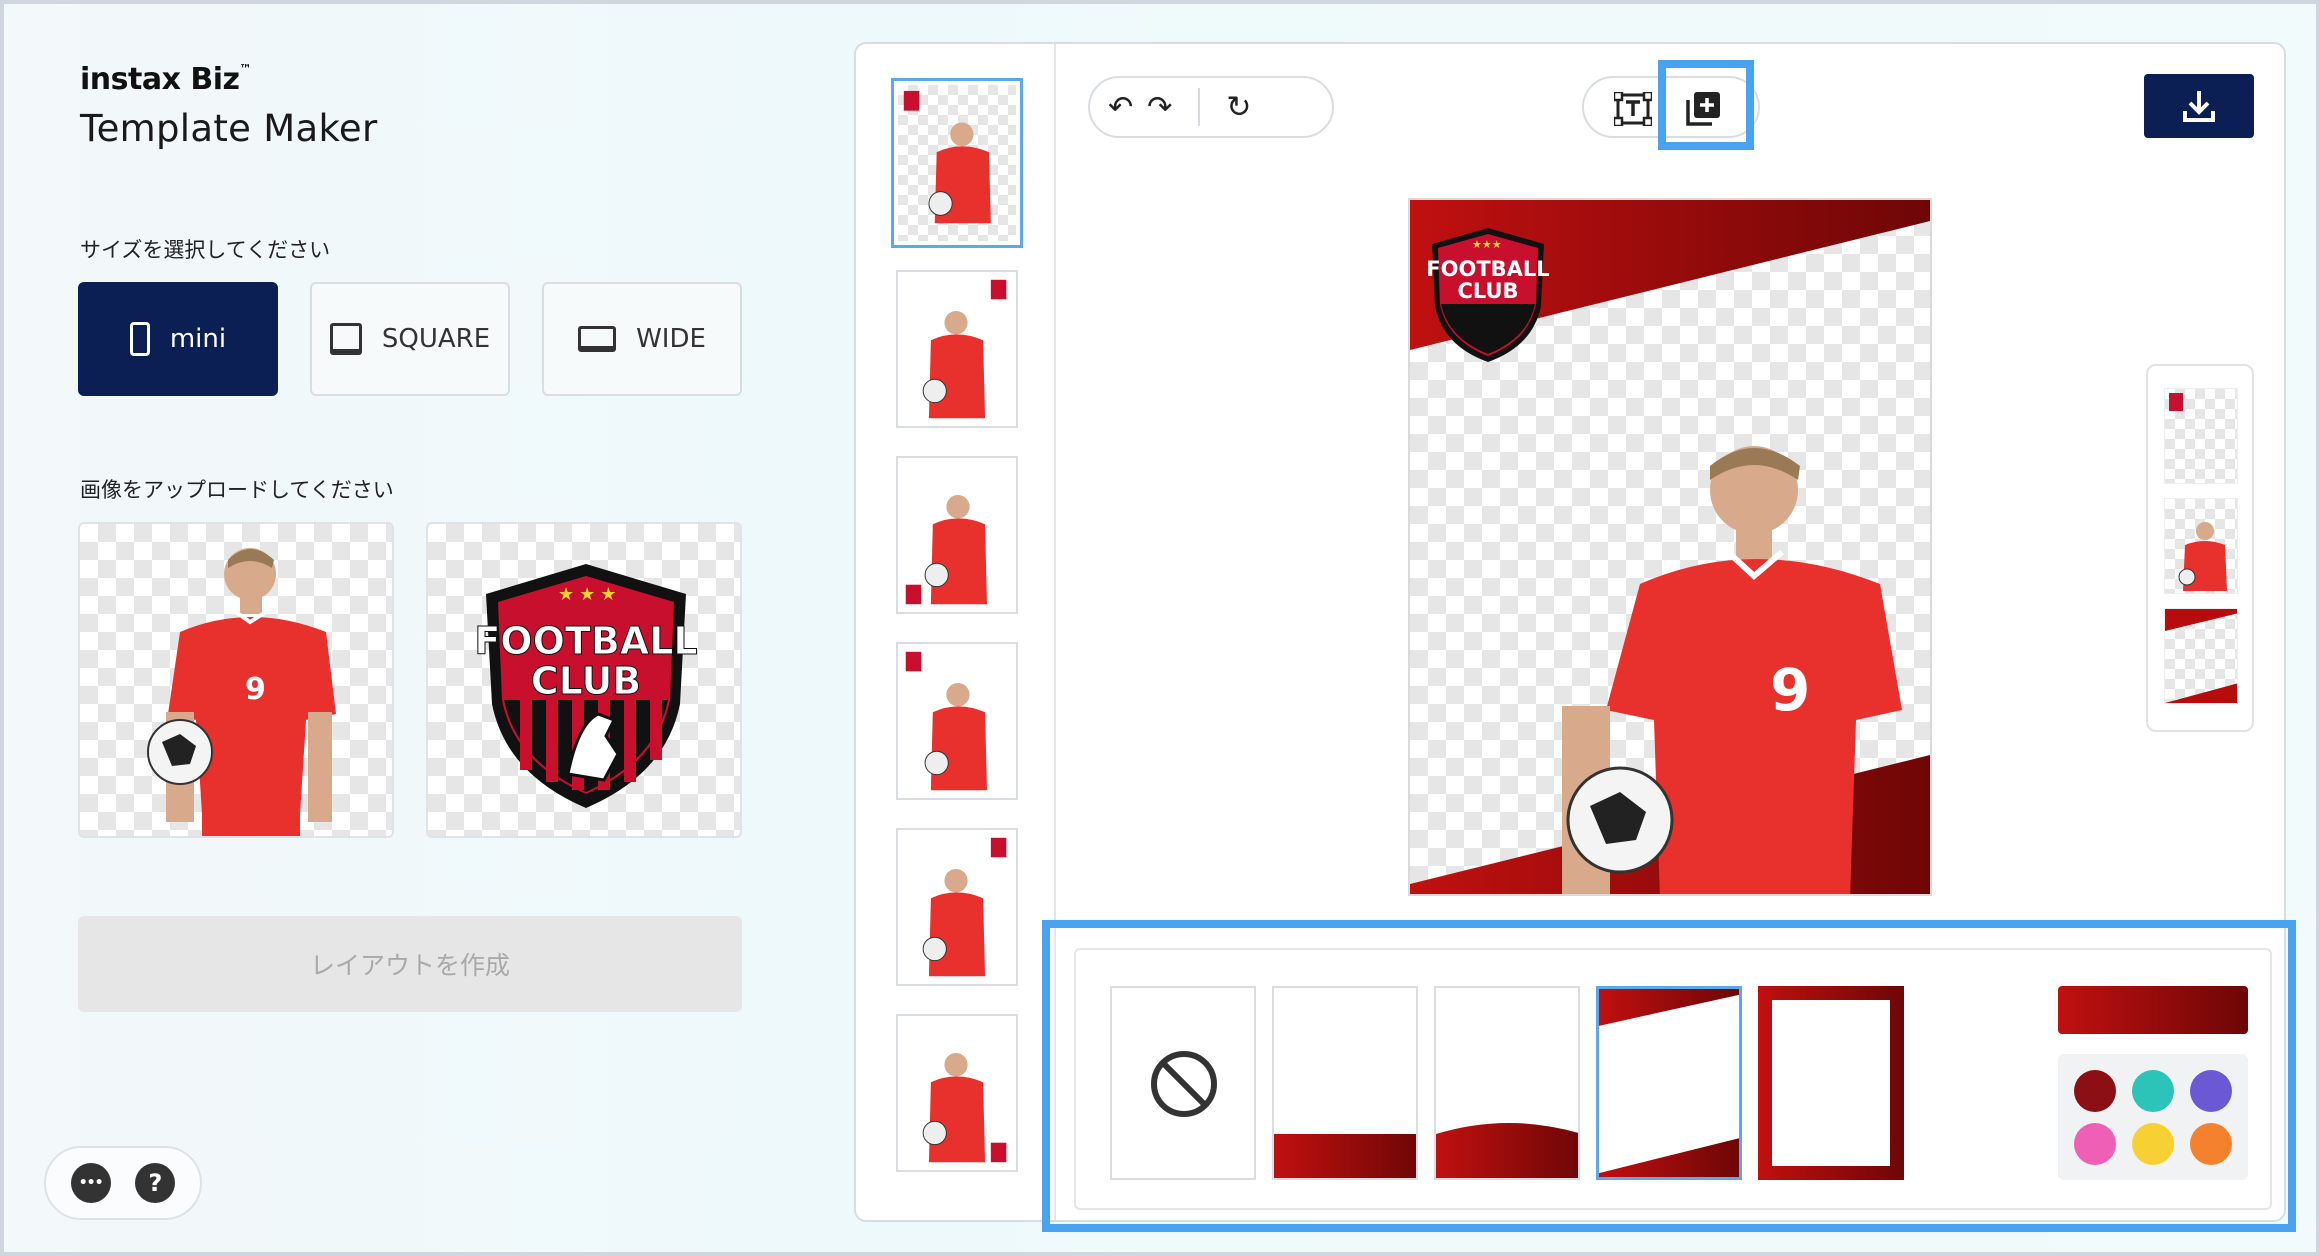  I want to click on size-option-wide: WIDE, so click(642, 339).